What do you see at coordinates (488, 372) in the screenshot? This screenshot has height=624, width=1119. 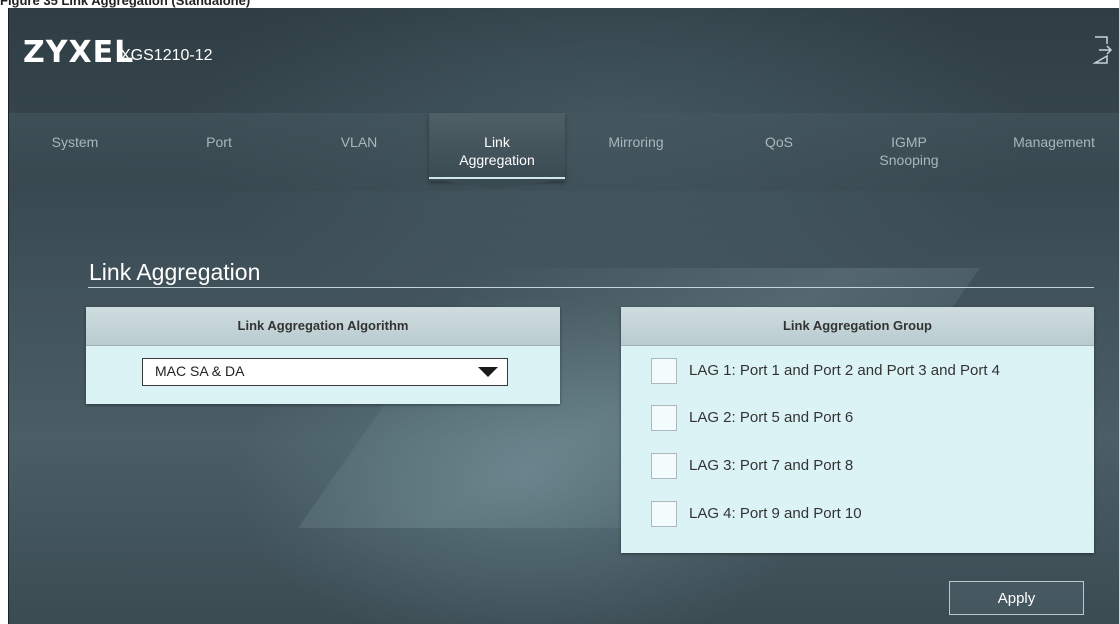 I see `dropdown-arrow-icon` at bounding box center [488, 372].